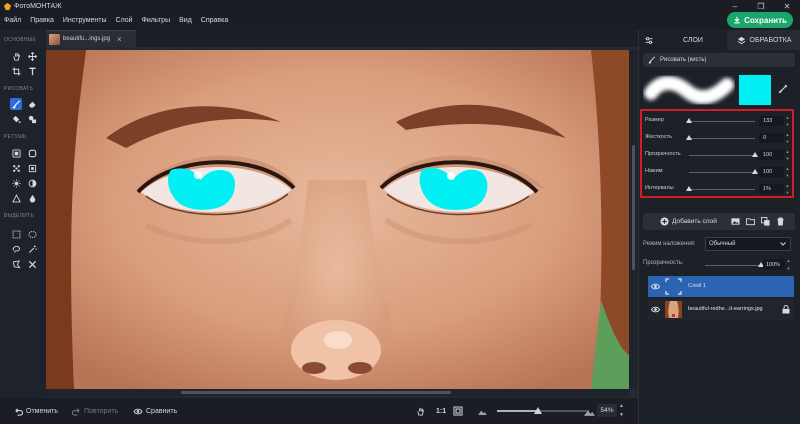 The width and height of the screenshot is (800, 424). What do you see at coordinates (723, 154) in the screenshot?
I see `setting-opacity-slider` at bounding box center [723, 154].